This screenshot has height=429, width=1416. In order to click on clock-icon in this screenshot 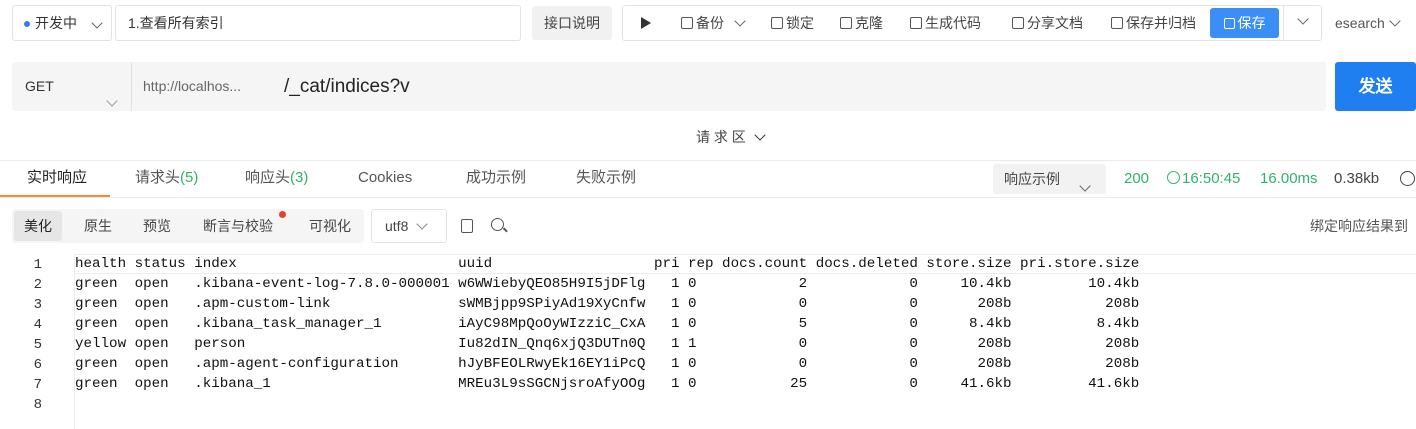, I will do `click(1173, 177)`.